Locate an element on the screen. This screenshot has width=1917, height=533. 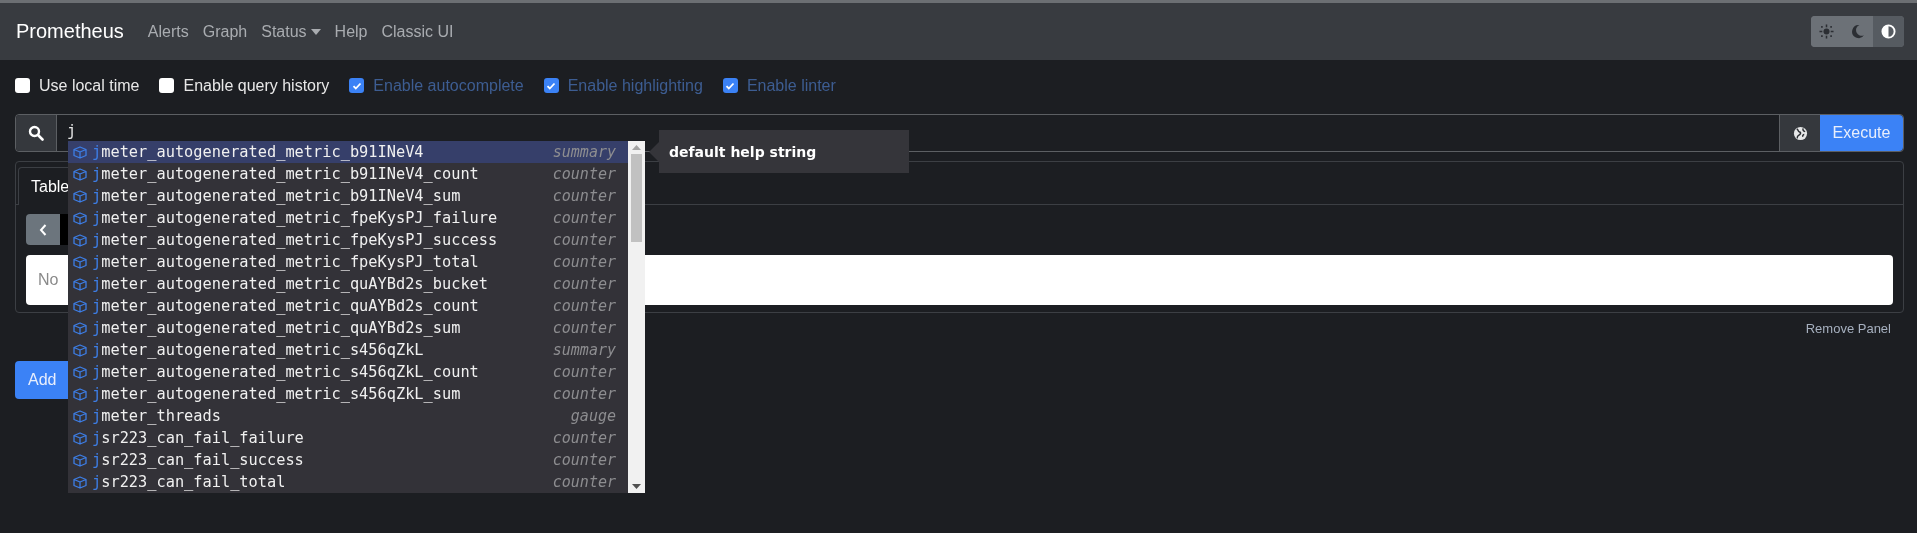
metric-name: j meter_autogenerated_metric_quAYBd2s_sum is located at coordinates (276, 328).